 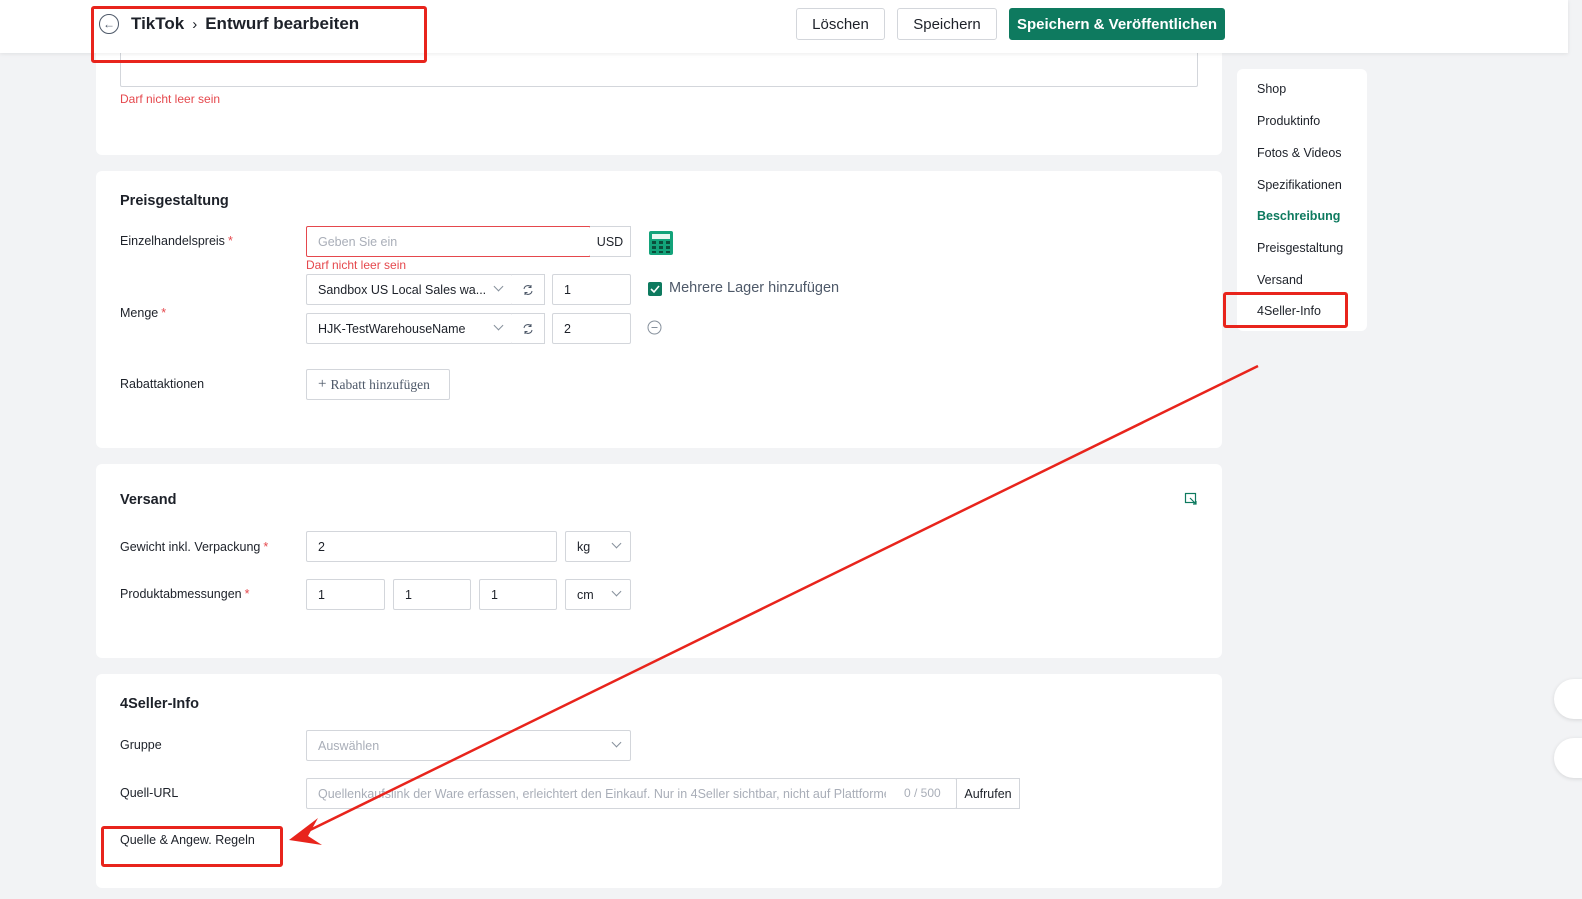 What do you see at coordinates (187, 840) in the screenshot?
I see `rules-label: Quelle & Angew. Regeln` at bounding box center [187, 840].